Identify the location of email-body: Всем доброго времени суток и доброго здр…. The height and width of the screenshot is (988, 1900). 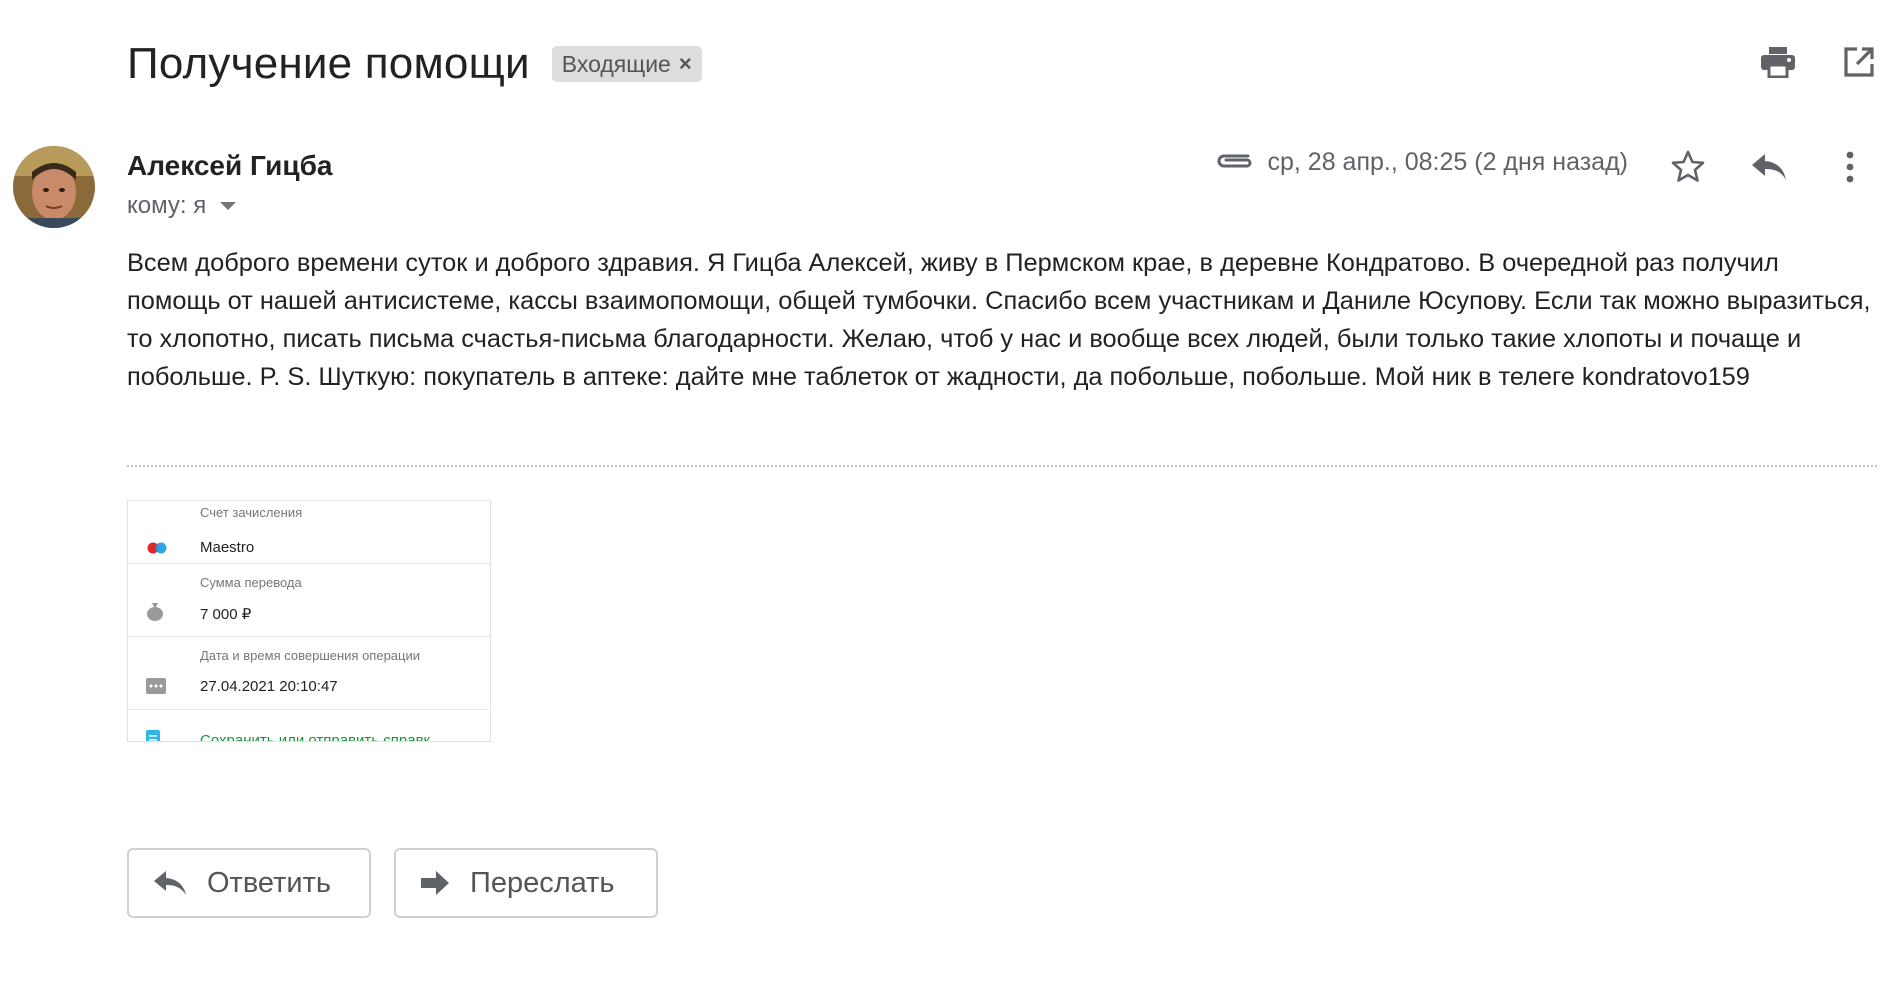
(999, 320).